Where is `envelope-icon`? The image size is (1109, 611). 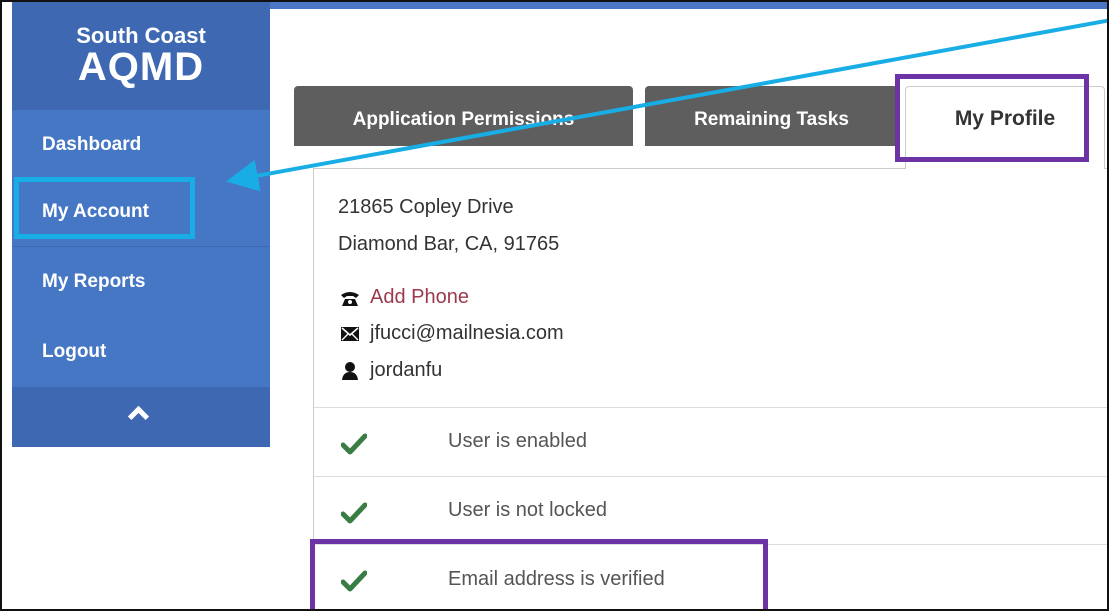 envelope-icon is located at coordinates (350, 334).